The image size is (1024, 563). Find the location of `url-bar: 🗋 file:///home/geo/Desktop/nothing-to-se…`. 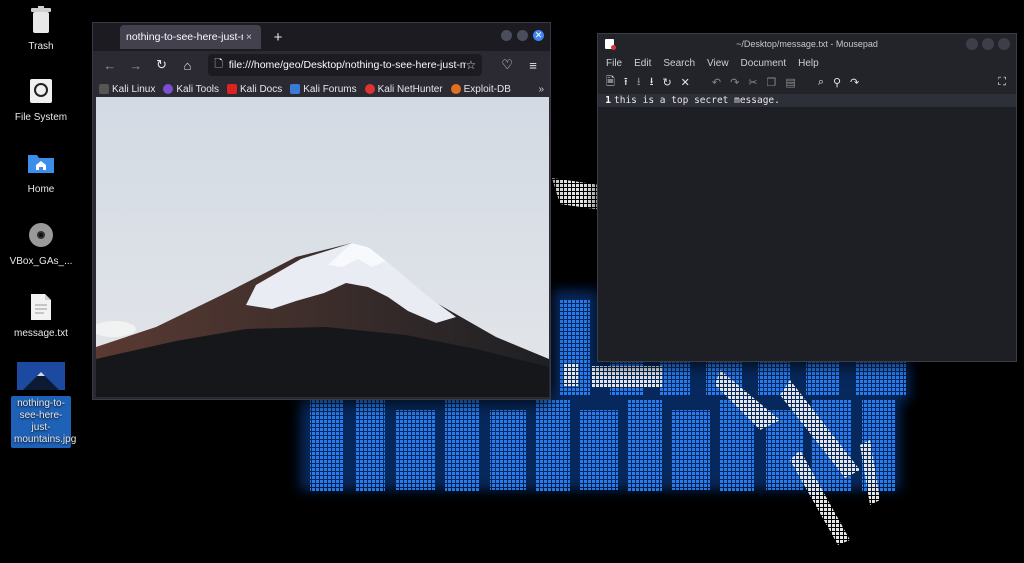

url-bar: 🗋 file:///home/geo/Desktop/nothing-to-se… is located at coordinates (345, 65).